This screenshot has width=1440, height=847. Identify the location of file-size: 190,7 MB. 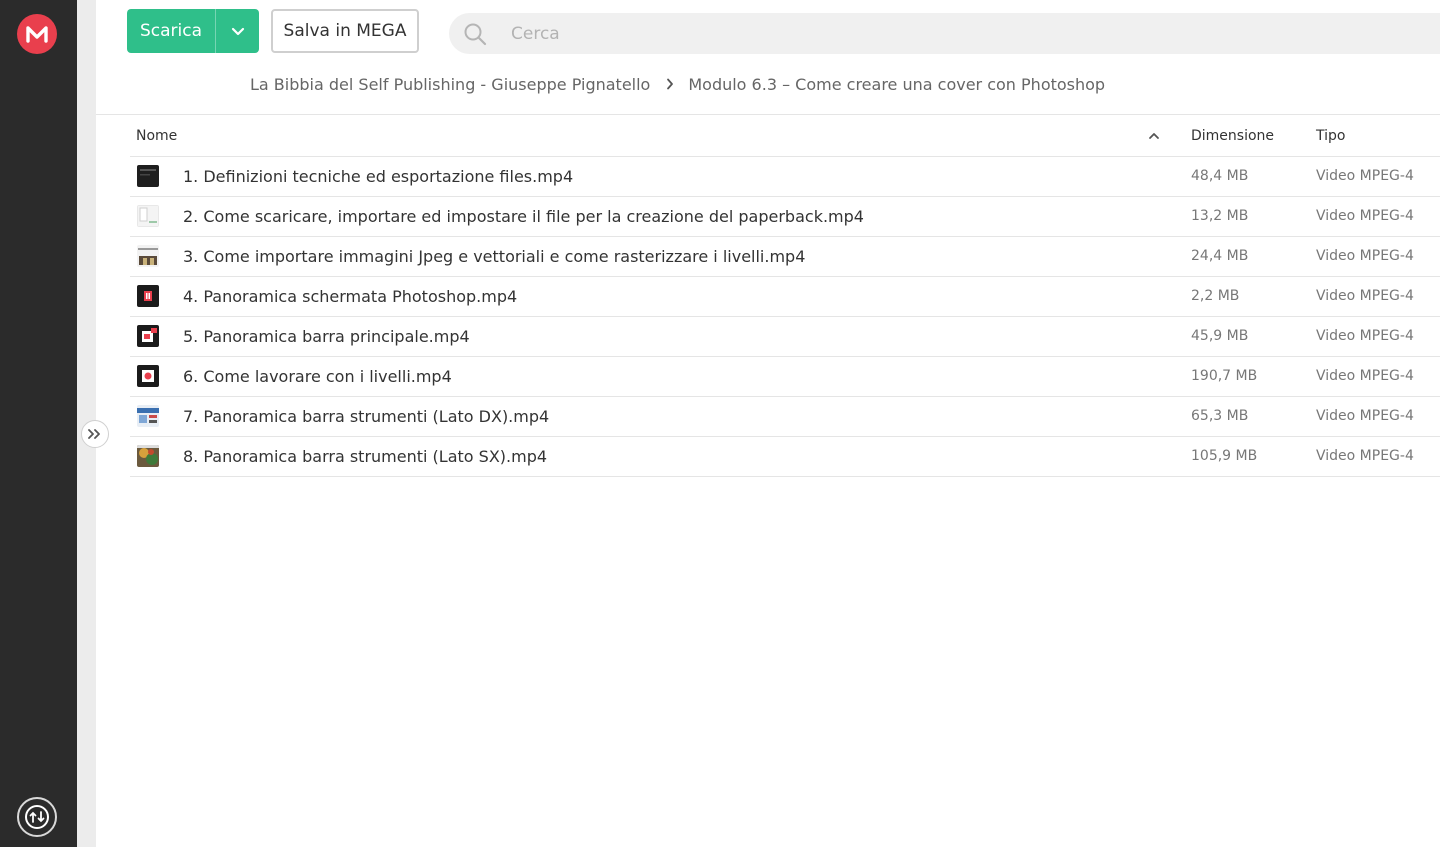
(1224, 376).